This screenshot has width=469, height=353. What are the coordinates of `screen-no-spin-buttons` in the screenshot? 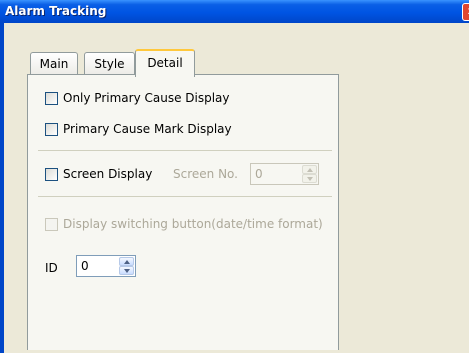 It's located at (309, 174).